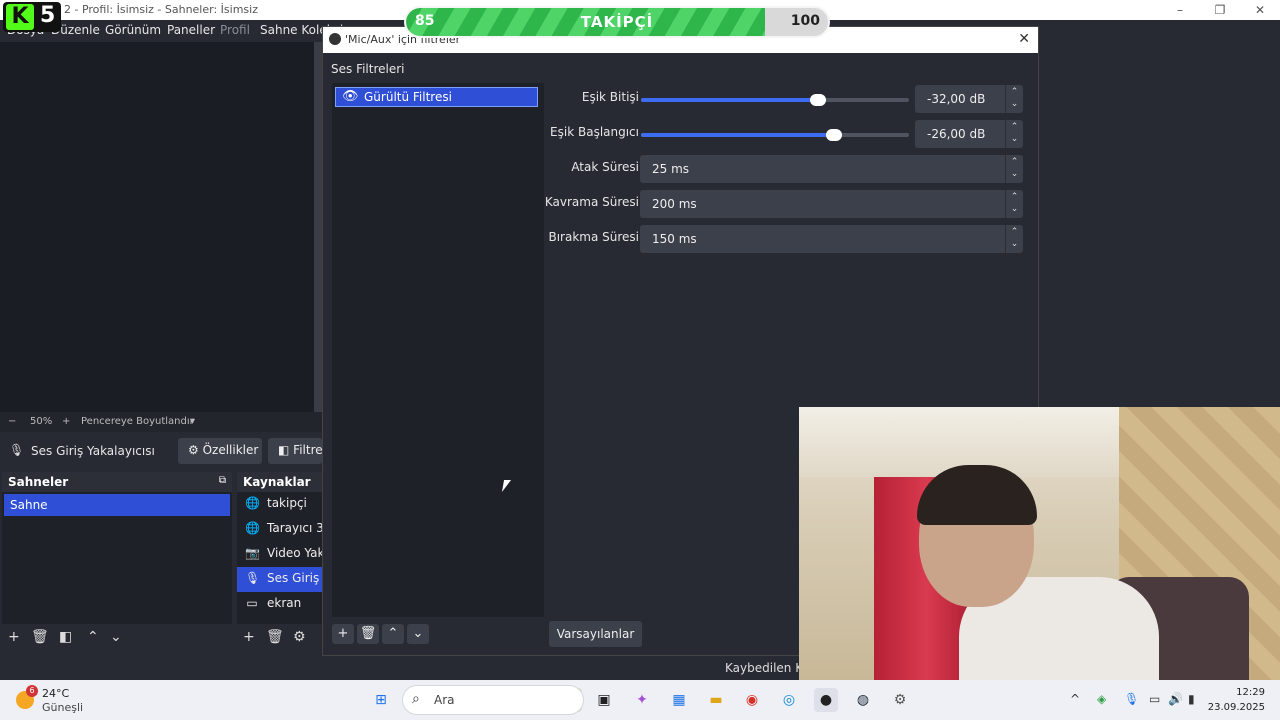 The height and width of the screenshot is (720, 1280). What do you see at coordinates (969, 99) in the screenshot?
I see `close-threshold-input: -32,00 dB ⌃ ⌄` at bounding box center [969, 99].